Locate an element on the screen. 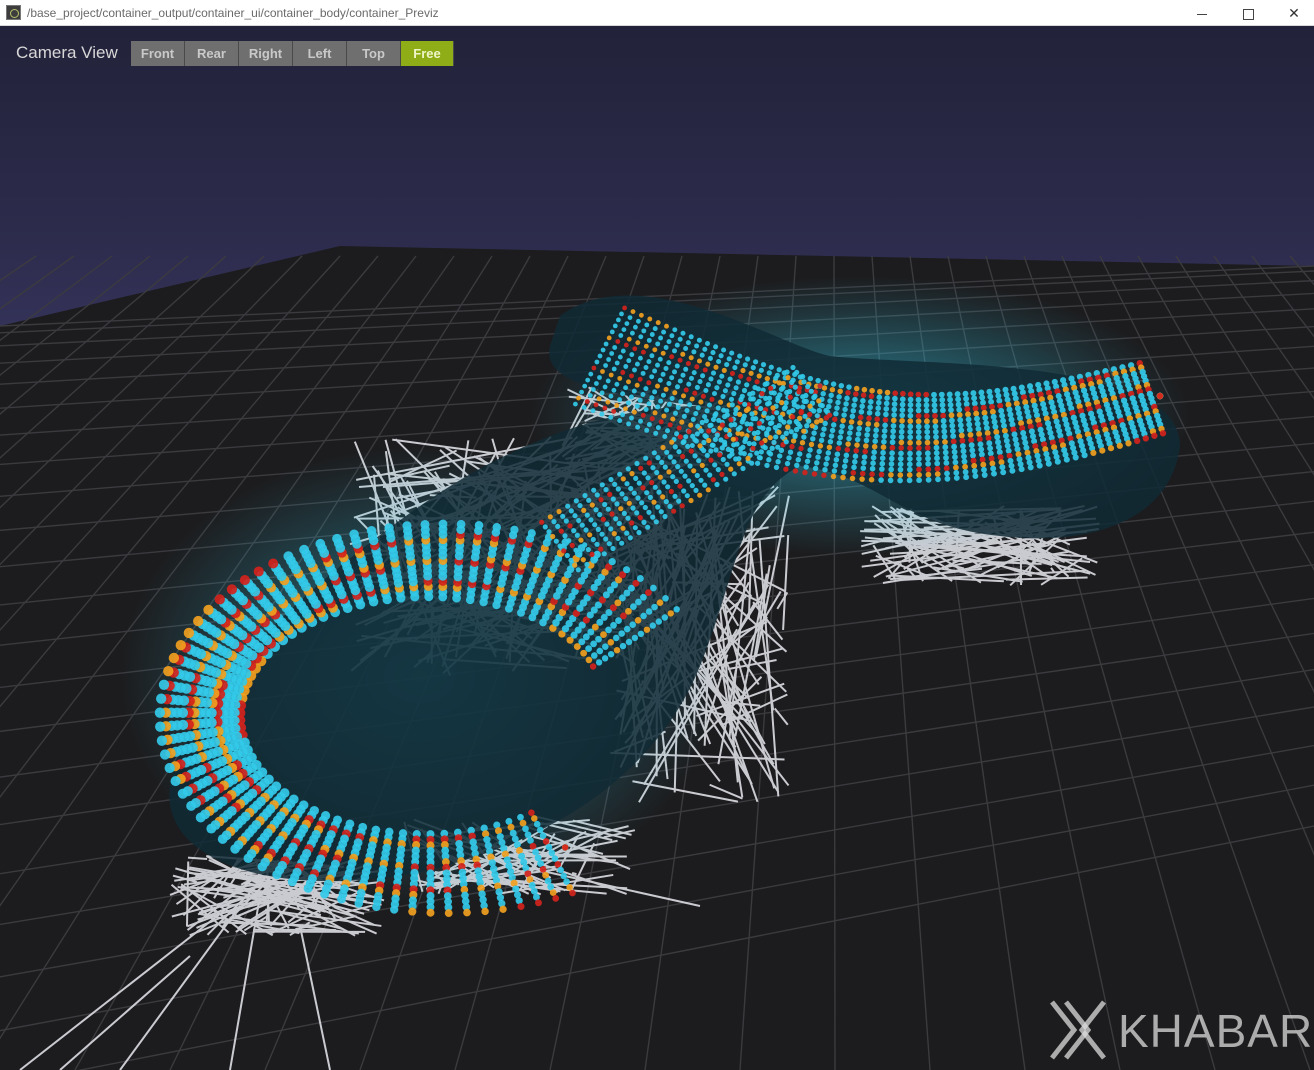 The image size is (1314, 1070). close-button: ✕ is located at coordinates (1292, 13).